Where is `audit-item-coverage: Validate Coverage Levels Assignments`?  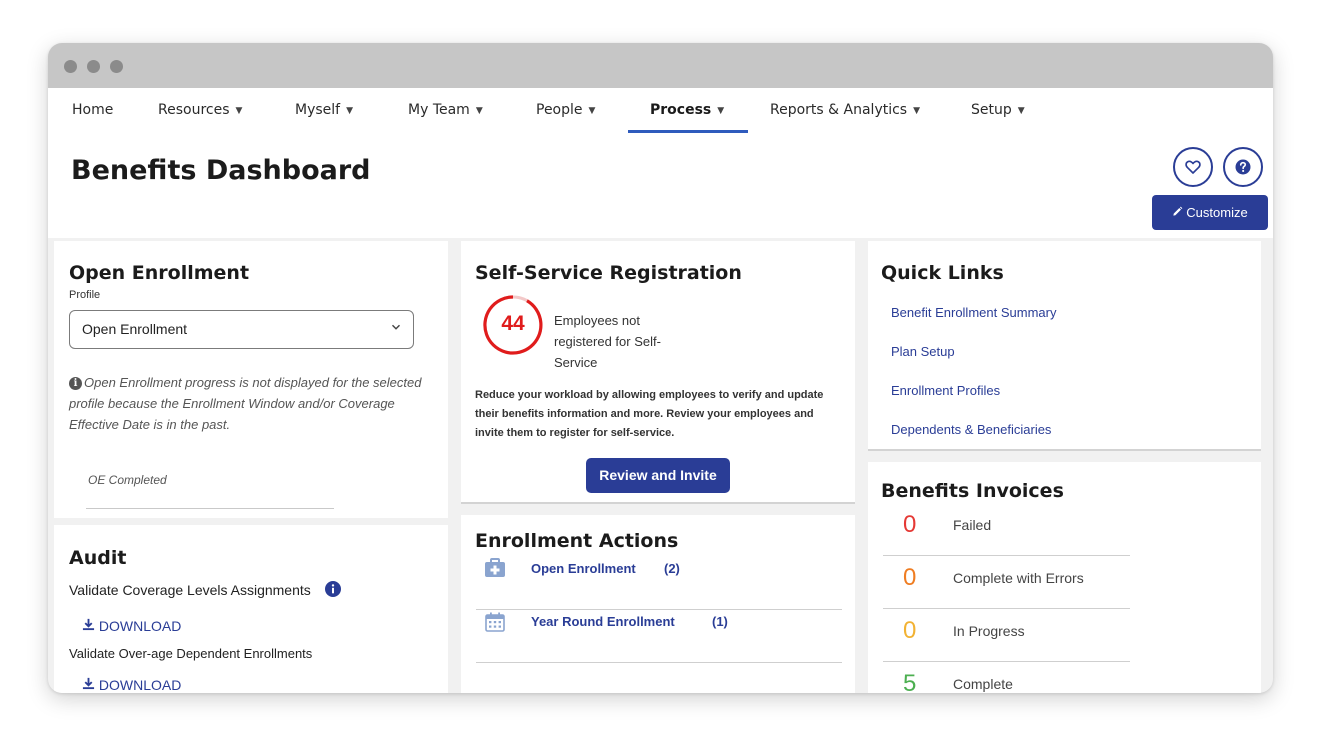 audit-item-coverage: Validate Coverage Levels Assignments is located at coordinates (205, 590).